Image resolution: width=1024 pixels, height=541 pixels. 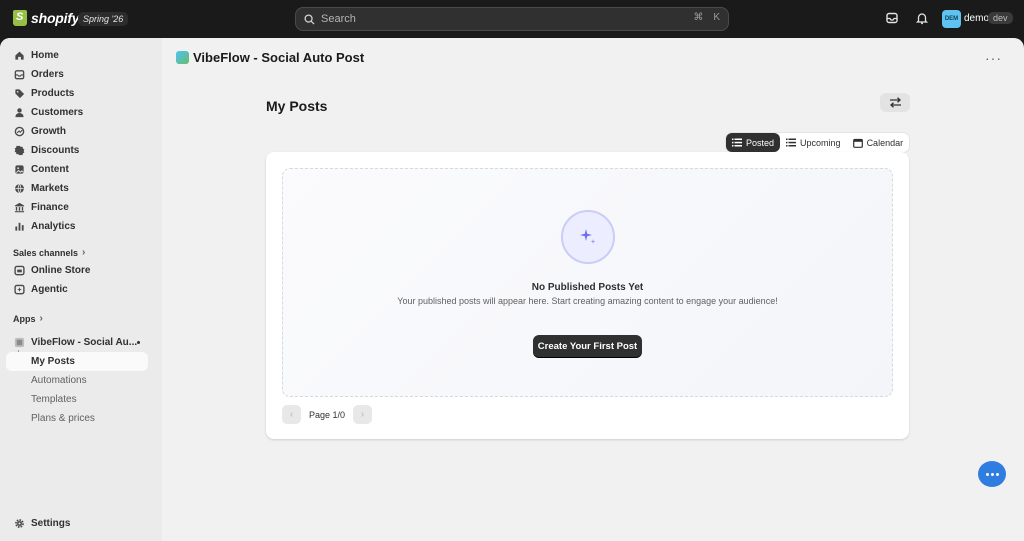 I want to click on next-page-button: ›, so click(x=363, y=414).